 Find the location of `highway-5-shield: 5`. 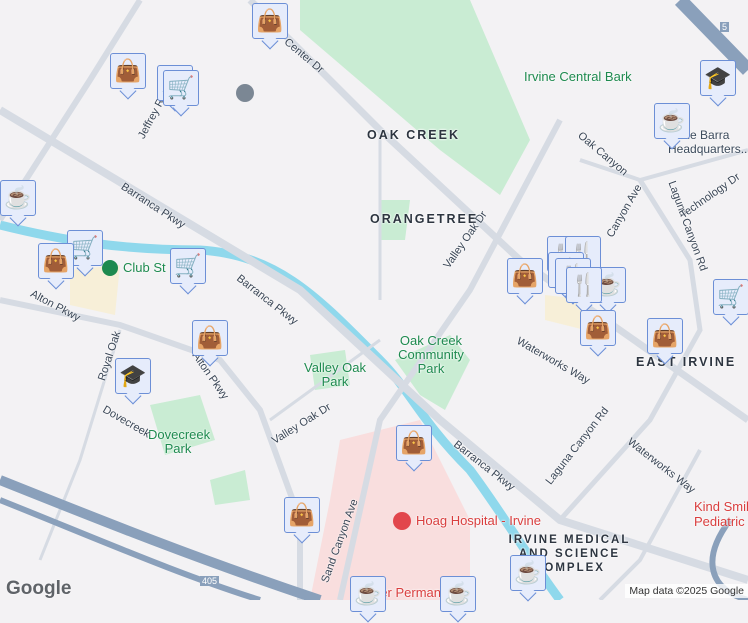

highway-5-shield: 5 is located at coordinates (725, 27).